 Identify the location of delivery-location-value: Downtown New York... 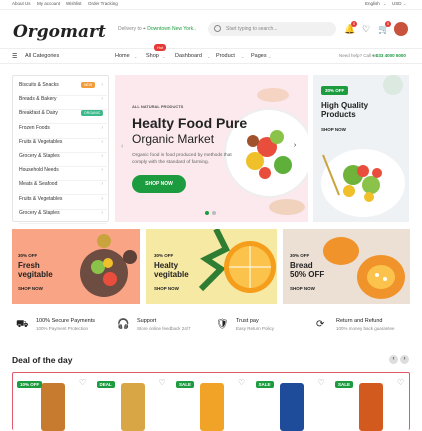
(171, 29).